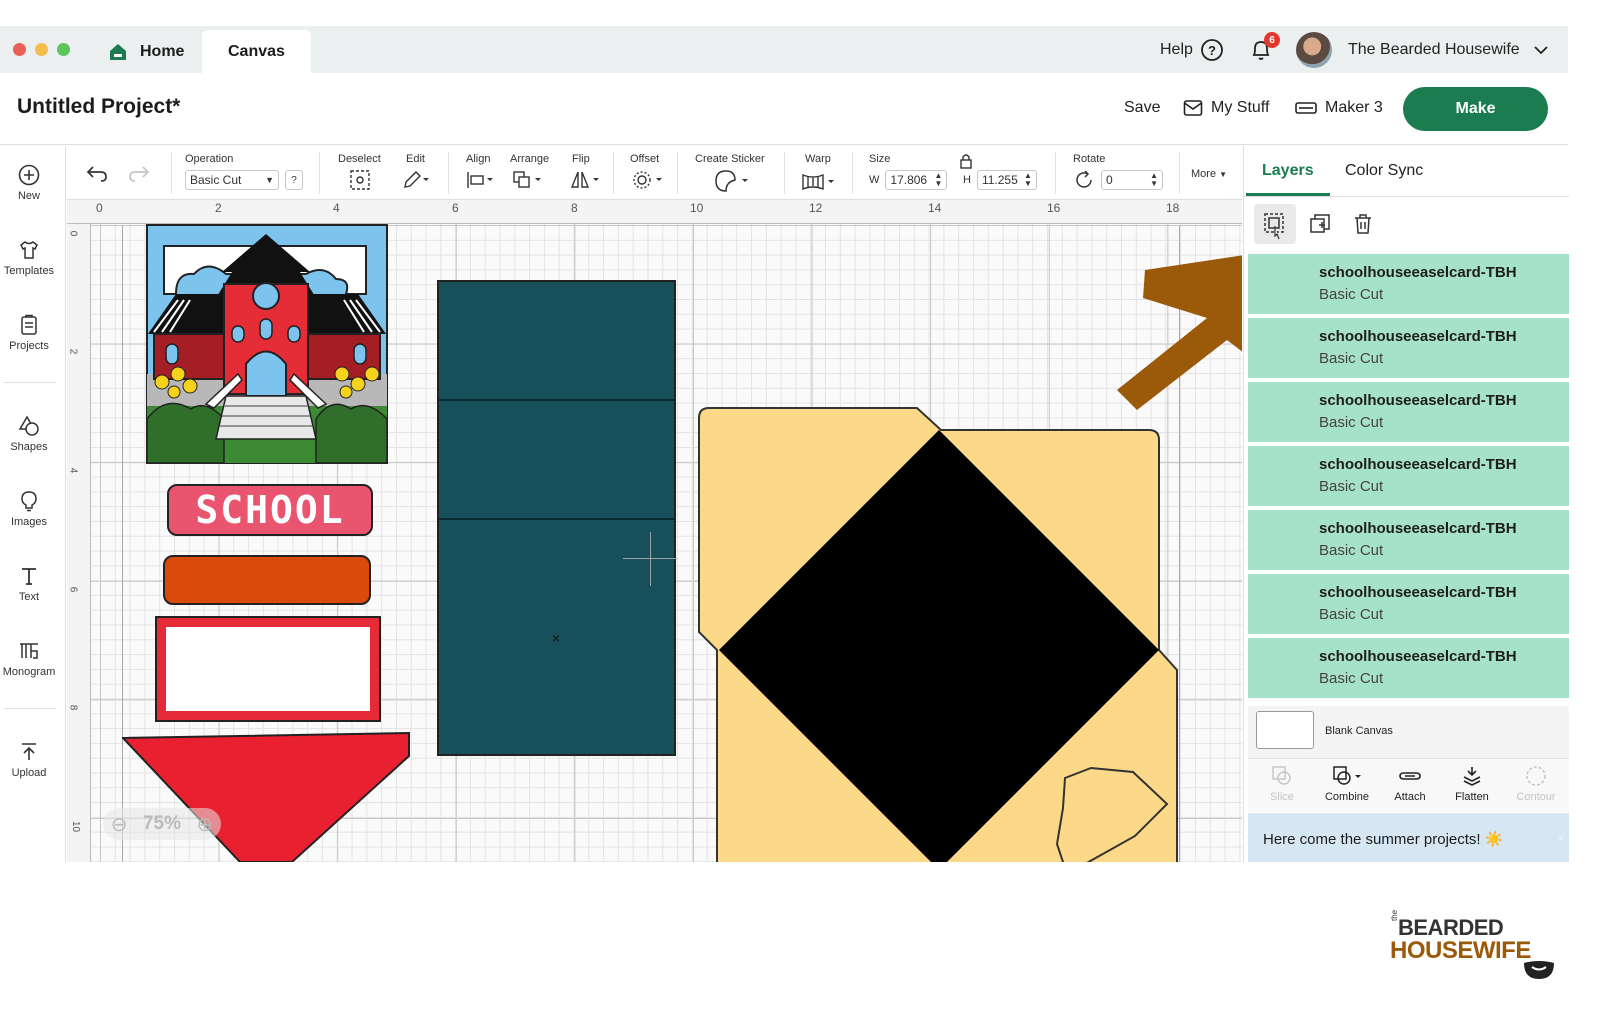 Image resolution: width=1600 pixels, height=1017 pixels. What do you see at coordinates (1472, 784) in the screenshot?
I see `flatten-button: Flatten` at bounding box center [1472, 784].